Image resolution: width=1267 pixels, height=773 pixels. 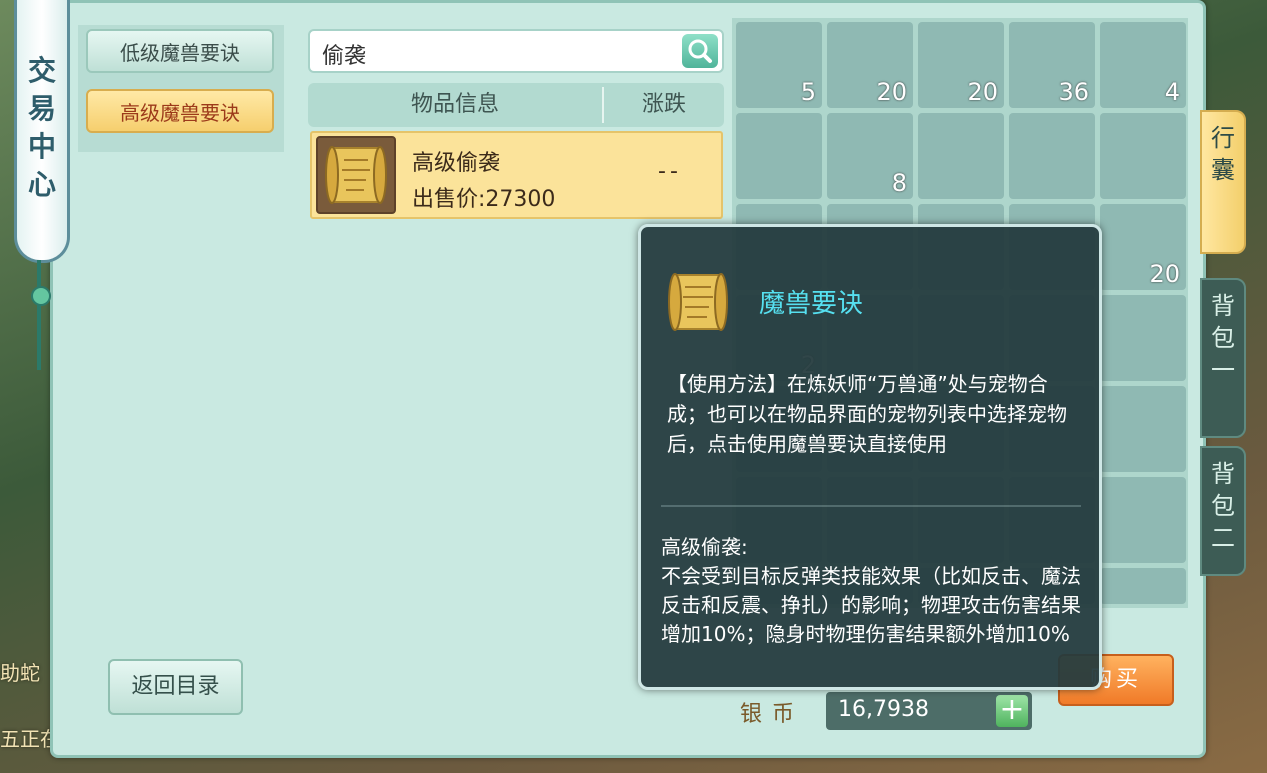 What do you see at coordinates (1073, 92) in the screenshot?
I see `slot-count: 36` at bounding box center [1073, 92].